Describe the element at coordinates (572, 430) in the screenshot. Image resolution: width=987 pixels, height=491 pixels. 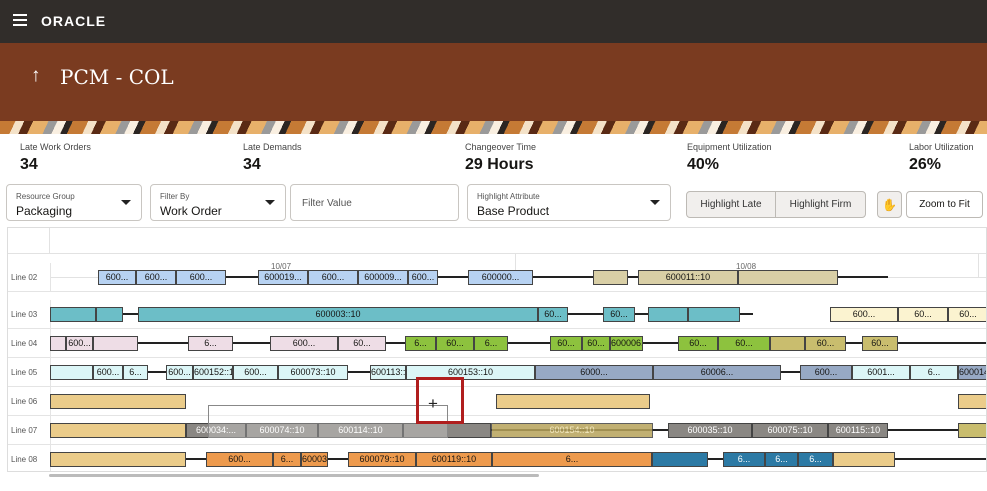
I see `work-order-bar: 600154::10` at that location.